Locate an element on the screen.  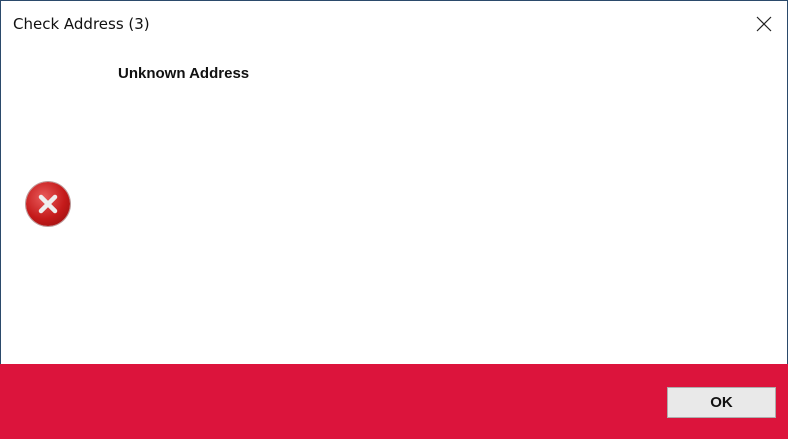
window-title: Check Address (3) is located at coordinates (81, 24).